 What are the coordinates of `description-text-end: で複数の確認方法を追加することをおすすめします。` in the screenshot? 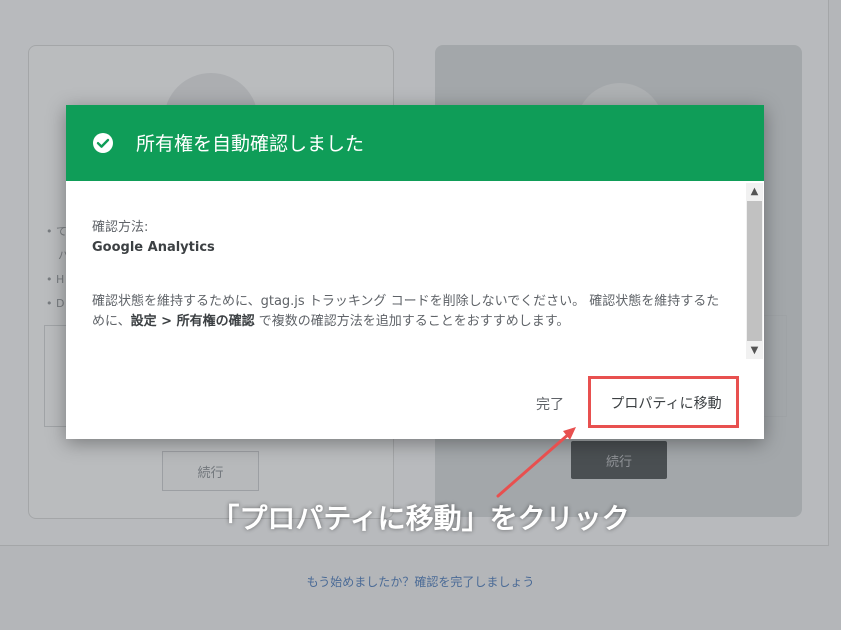 It's located at (412, 321).